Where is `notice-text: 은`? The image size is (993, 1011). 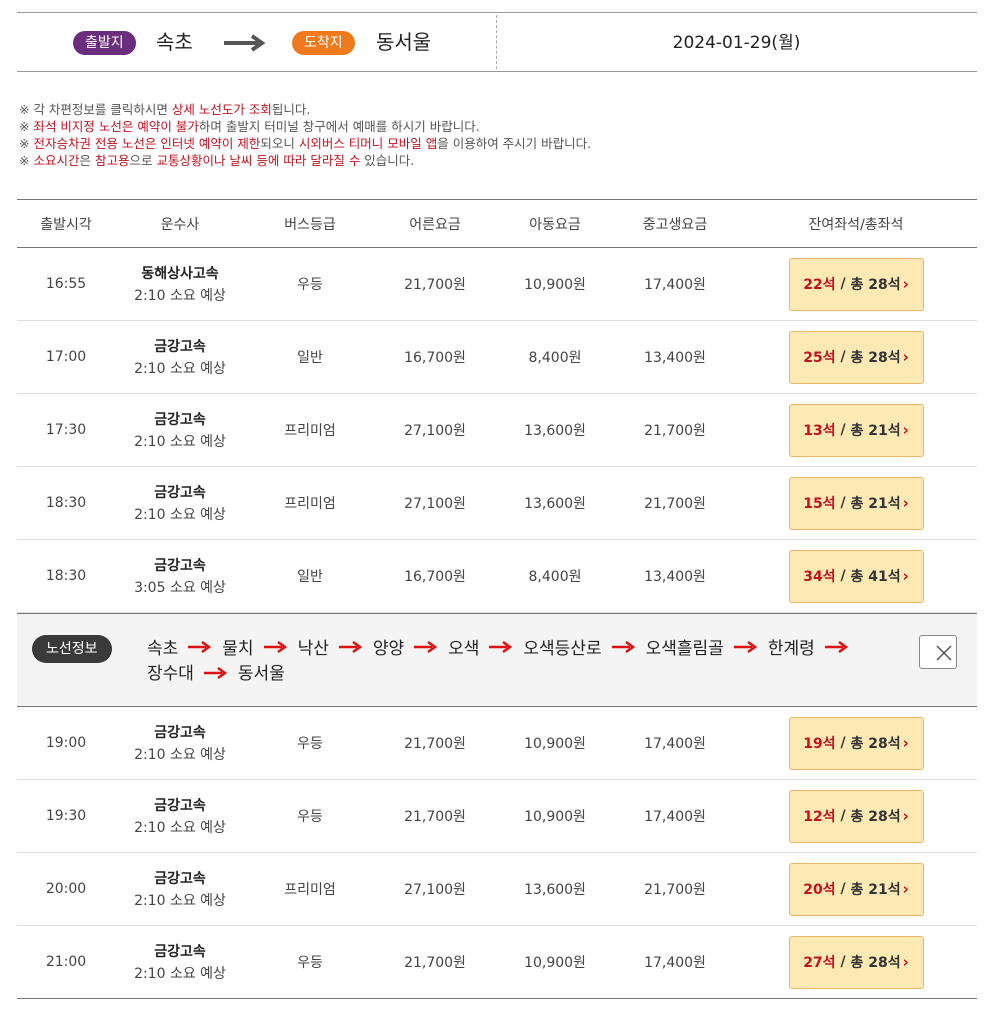 notice-text: 은 is located at coordinates (87, 160).